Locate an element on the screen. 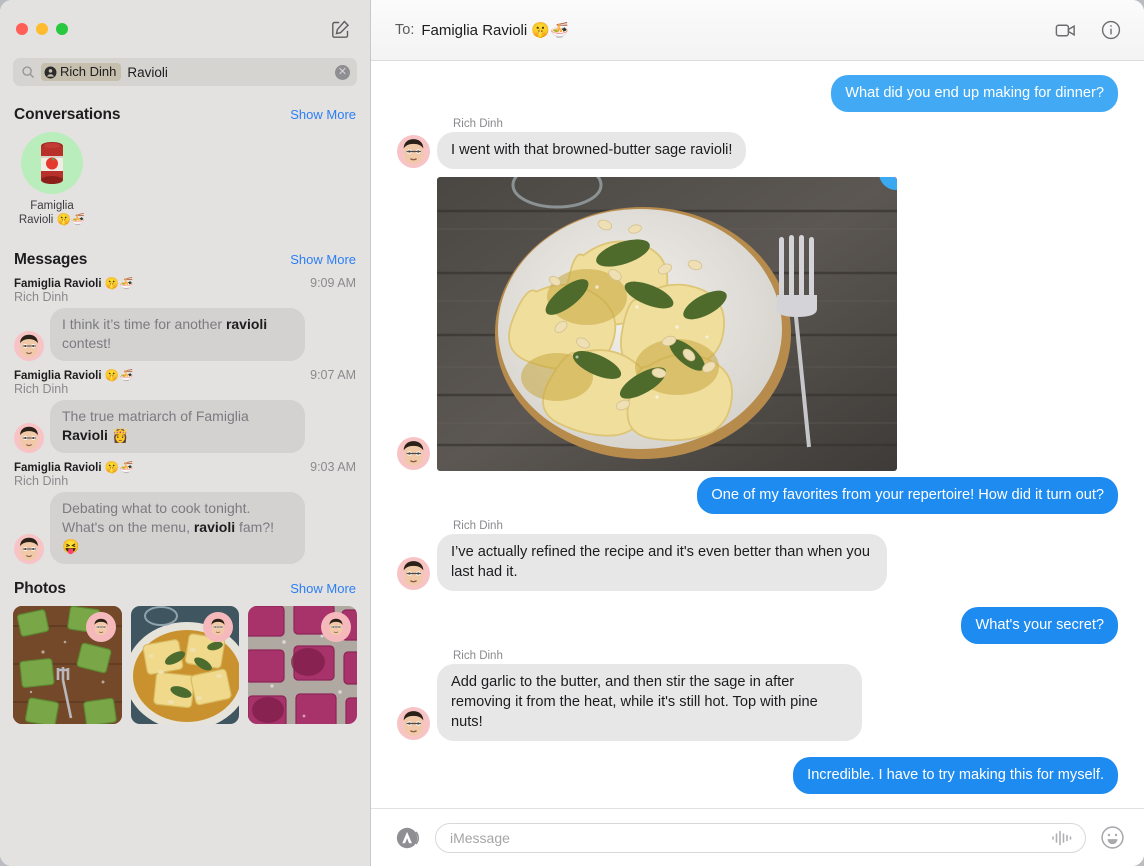 This screenshot has width=1144, height=866. recipient-name: Famiglia Ravioli 🤫🍜 is located at coordinates (494, 30).